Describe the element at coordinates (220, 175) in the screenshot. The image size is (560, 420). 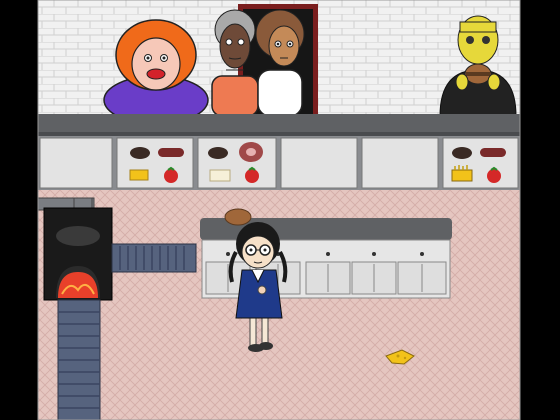
I see `bread-slice-icon` at that location.